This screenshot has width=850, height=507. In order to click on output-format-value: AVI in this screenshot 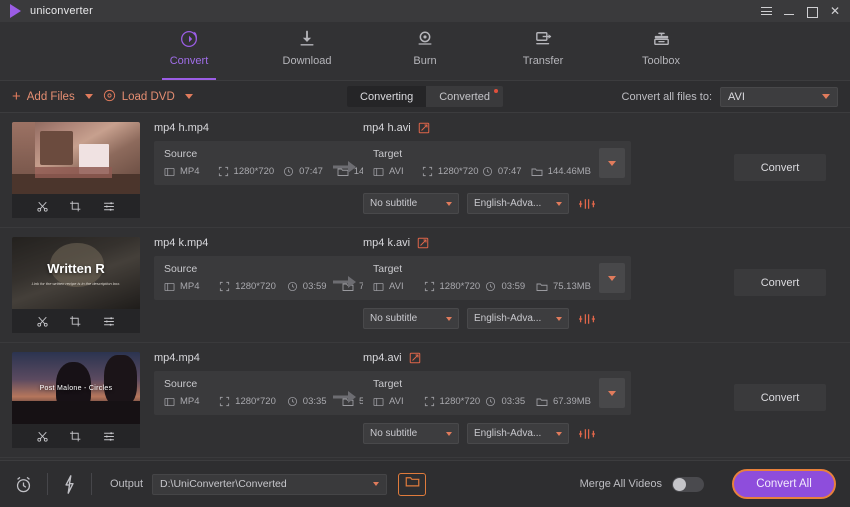, I will do `click(736, 96)`.